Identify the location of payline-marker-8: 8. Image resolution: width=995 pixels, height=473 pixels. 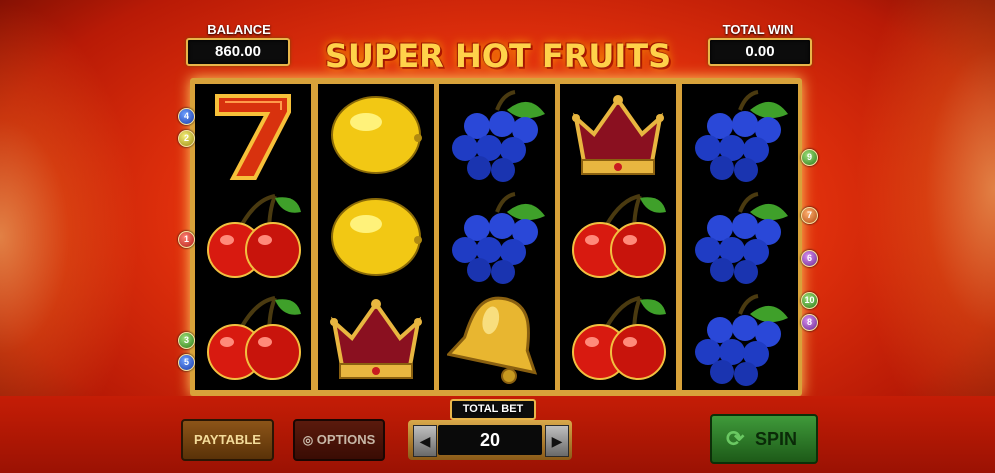
(809, 322).